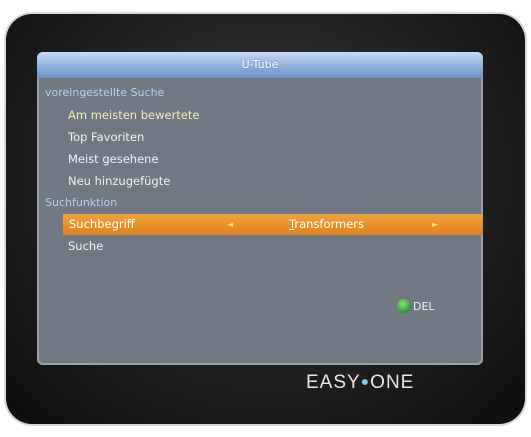 This screenshot has height=437, width=531. Describe the element at coordinates (260, 137) in the screenshot. I see `menu-item-top-favorites: Top Favoriten` at that location.